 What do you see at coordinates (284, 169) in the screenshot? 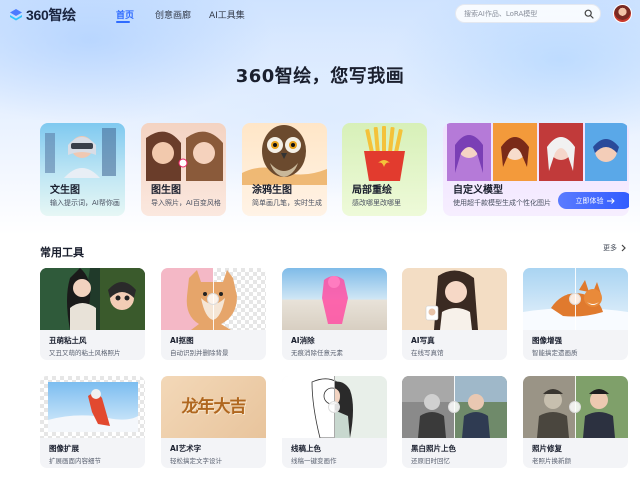
I see `feature-card-doodle: 涂鸦生图 简单画几笔，实时生成` at bounding box center [284, 169].